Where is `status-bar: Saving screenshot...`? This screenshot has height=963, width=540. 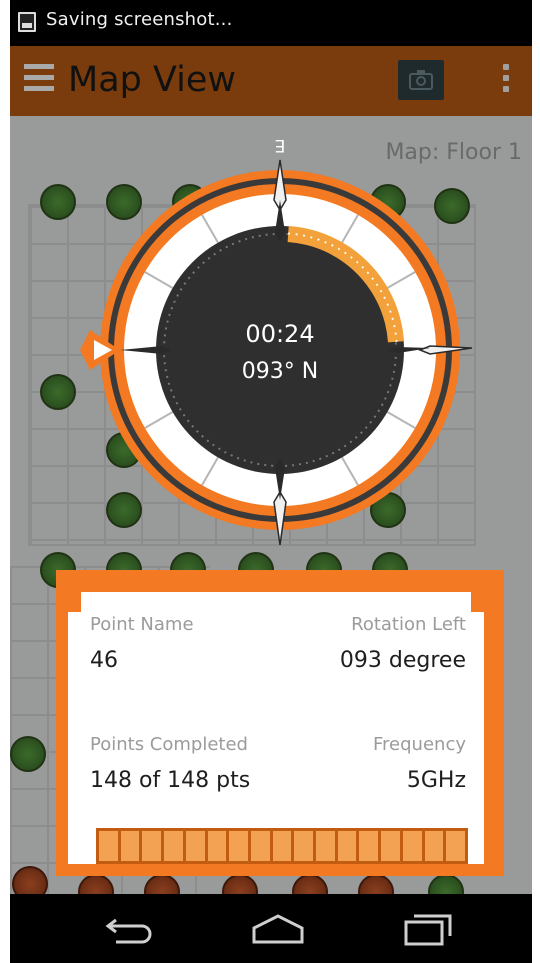
status-bar: Saving screenshot... is located at coordinates (271, 23).